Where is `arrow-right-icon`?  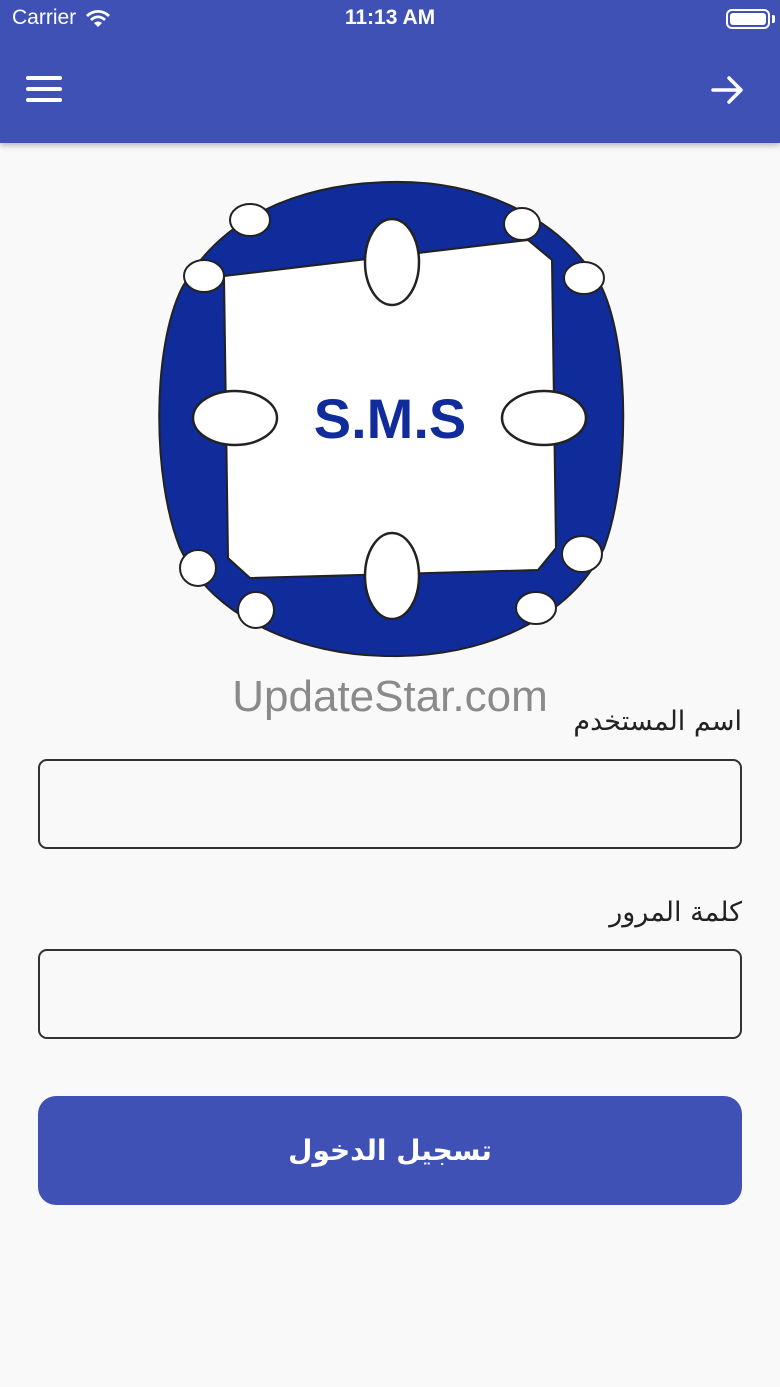 arrow-right-icon is located at coordinates (728, 90).